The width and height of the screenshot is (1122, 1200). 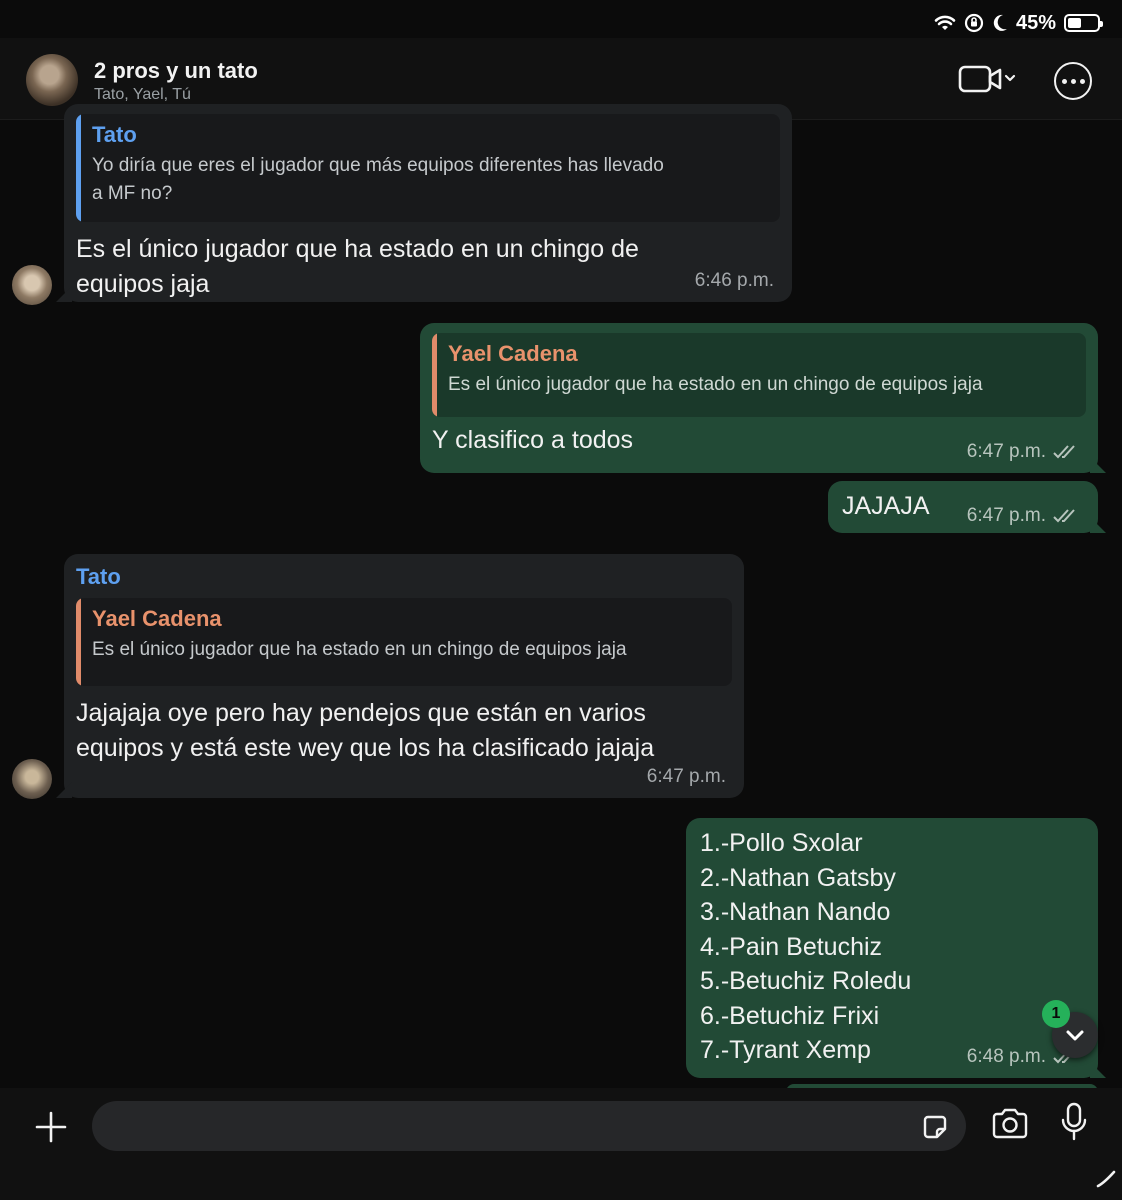 What do you see at coordinates (1083, 23) in the screenshot?
I see `battery-icon` at bounding box center [1083, 23].